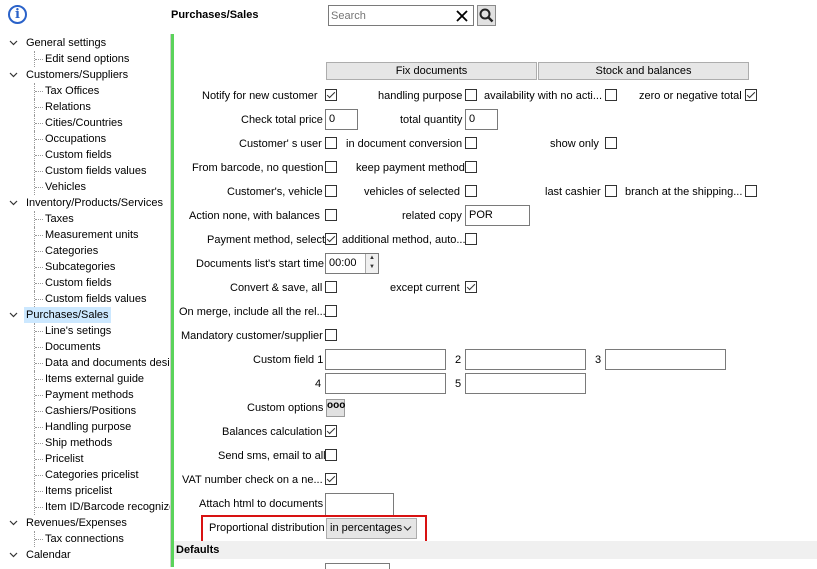 This screenshot has width=817, height=569. Describe the element at coordinates (431, 71) in the screenshot. I see `fix-documents-button: Fix documents` at that location.